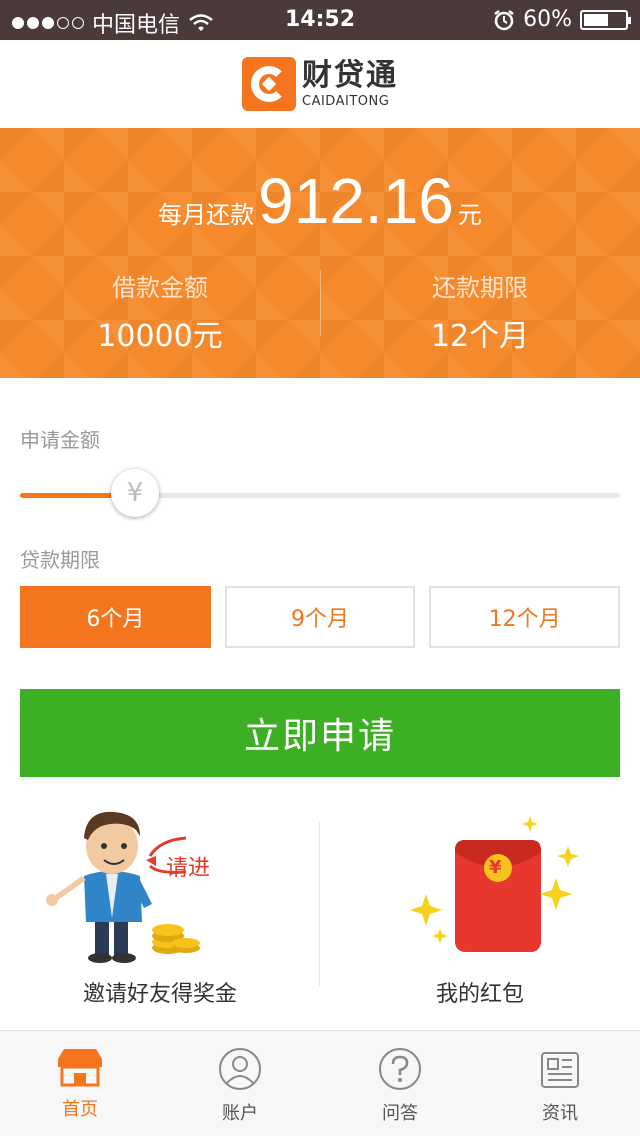  I want to click on app-header: 财贷通 CAIDAITONG, so click(320, 84).